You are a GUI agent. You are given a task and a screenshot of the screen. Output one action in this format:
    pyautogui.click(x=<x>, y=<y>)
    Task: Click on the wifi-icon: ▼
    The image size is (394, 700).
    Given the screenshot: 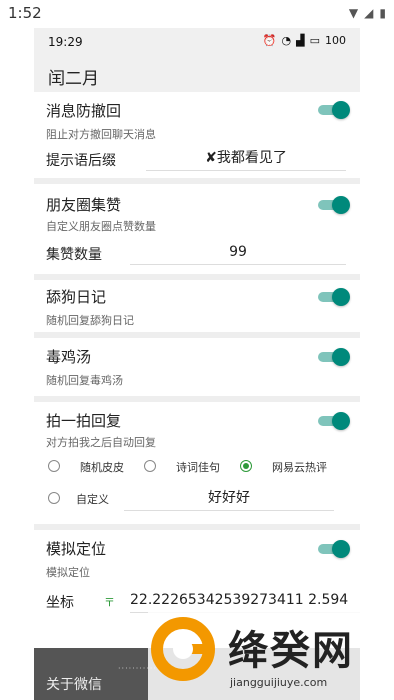 What is the action you would take?
    pyautogui.click(x=353, y=13)
    